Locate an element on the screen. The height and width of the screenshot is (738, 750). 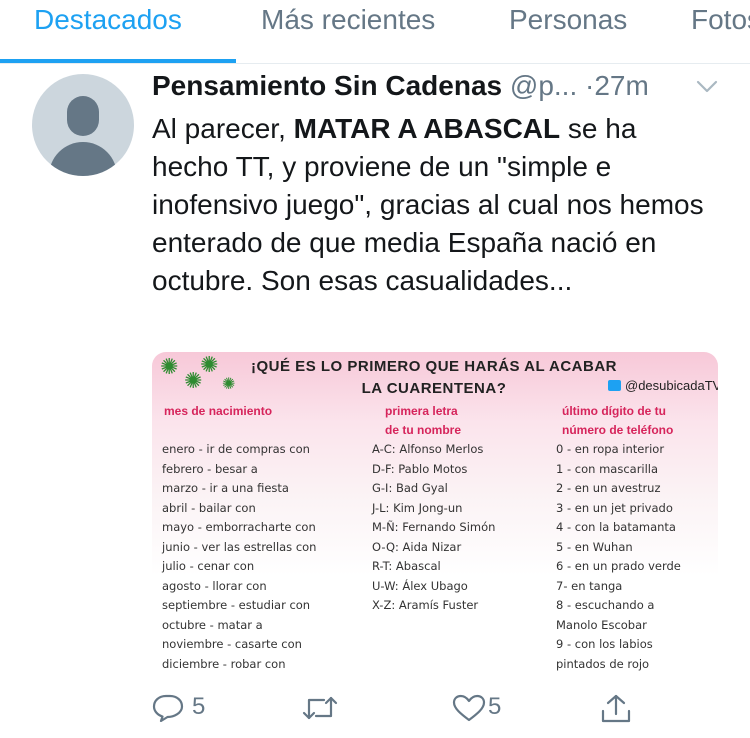
search-tabs: Destacados Más recientes Personas Fotos is located at coordinates (375, 32).